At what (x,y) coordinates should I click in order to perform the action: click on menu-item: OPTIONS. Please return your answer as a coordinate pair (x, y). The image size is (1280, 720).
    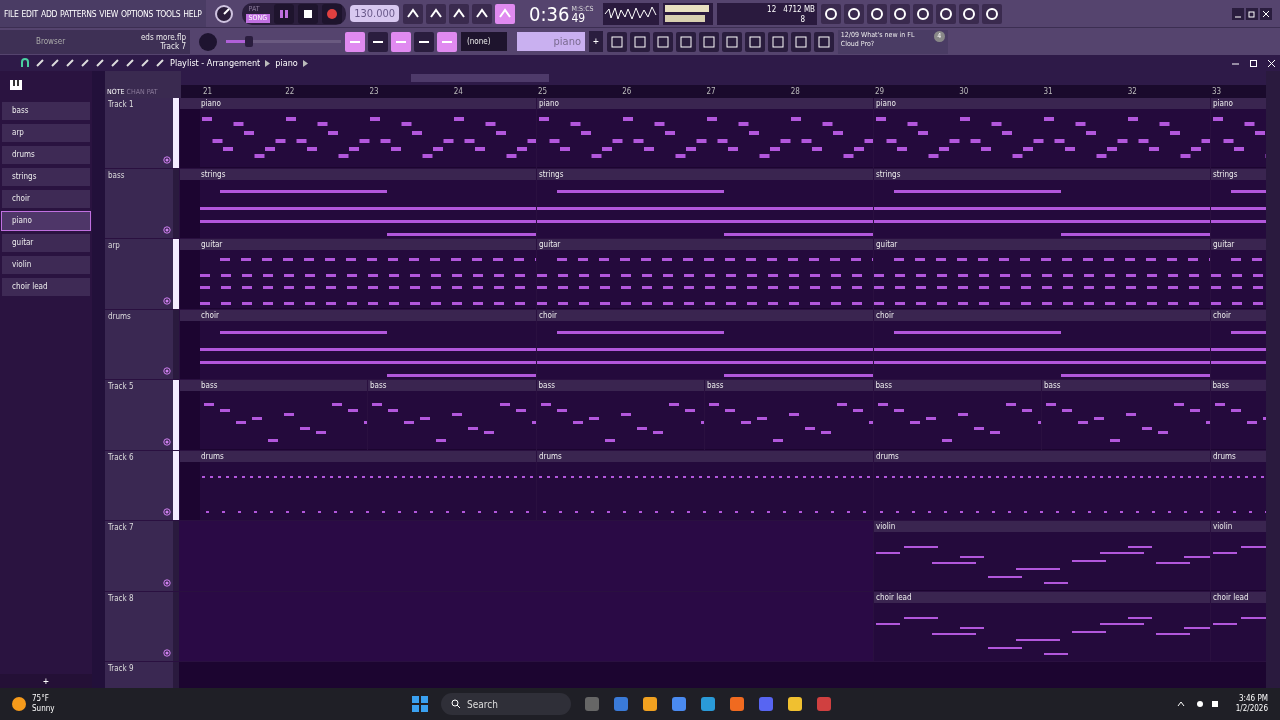
    Looking at the image, I should click on (136, 13).